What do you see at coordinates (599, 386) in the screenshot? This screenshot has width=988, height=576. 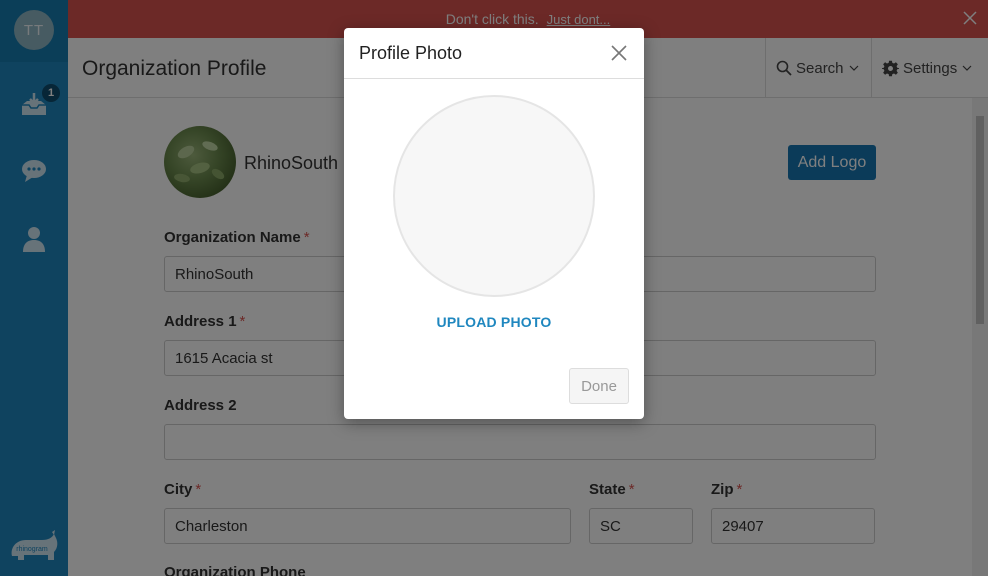 I see `done-button: Done` at bounding box center [599, 386].